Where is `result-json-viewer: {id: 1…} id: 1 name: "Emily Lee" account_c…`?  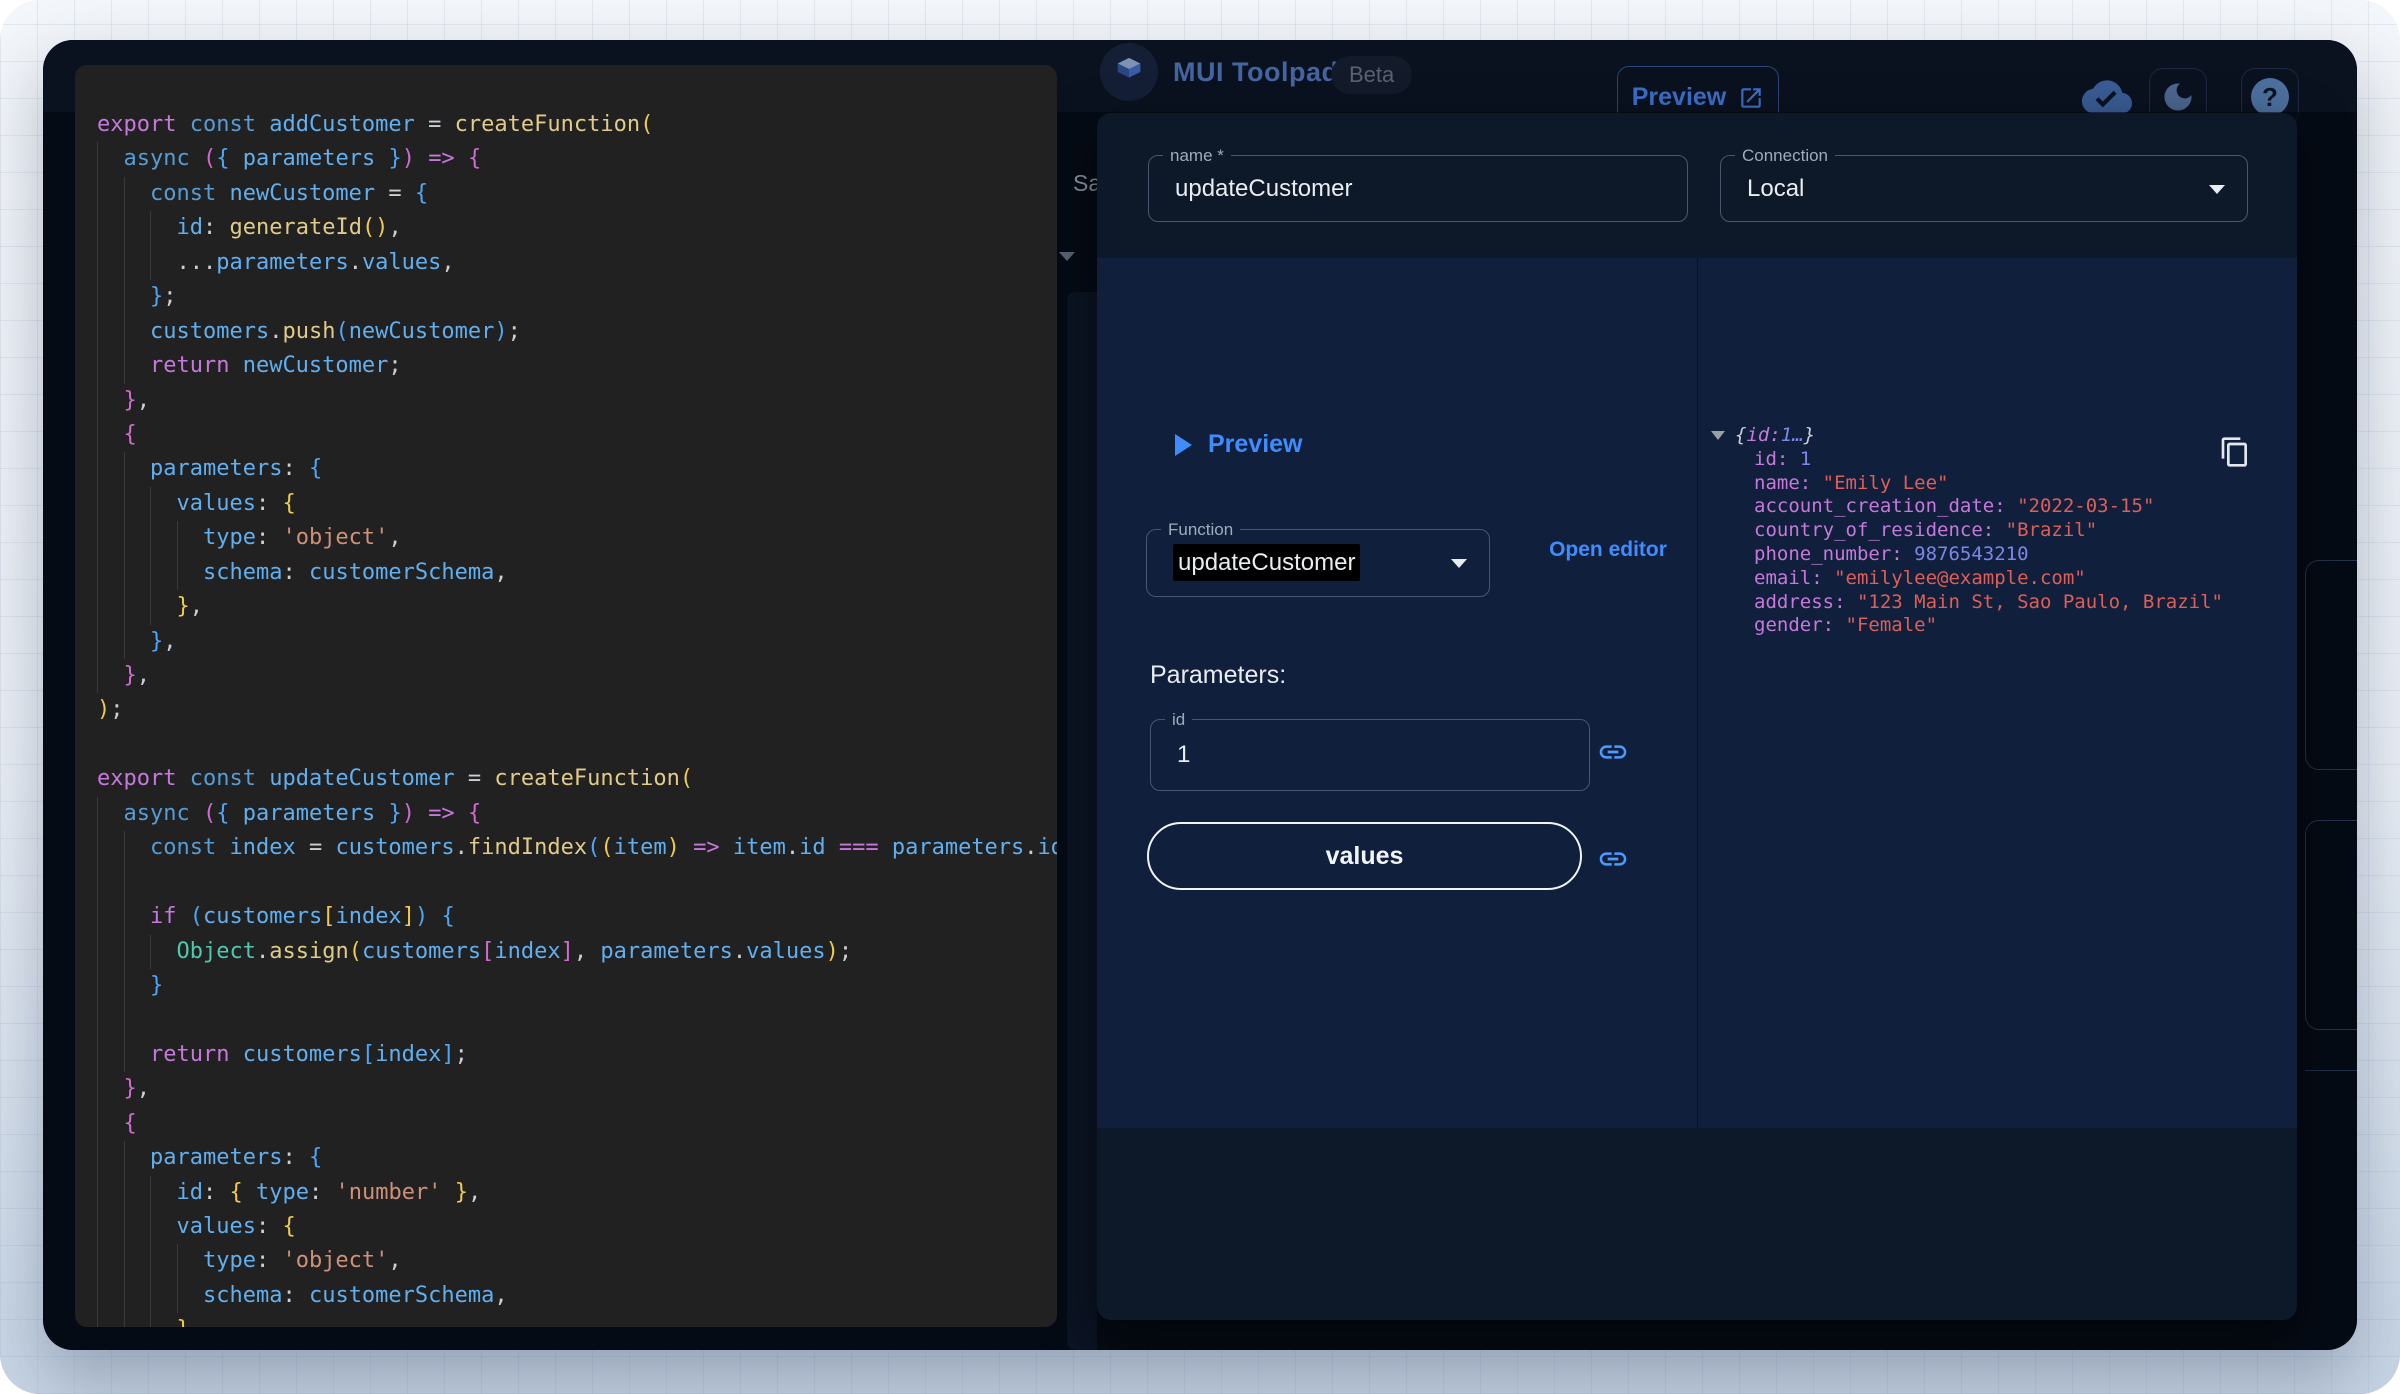
result-json-viewer: {id: 1…} id: 1 name: "Emily Lee" account_c… is located at coordinates (1996, 531).